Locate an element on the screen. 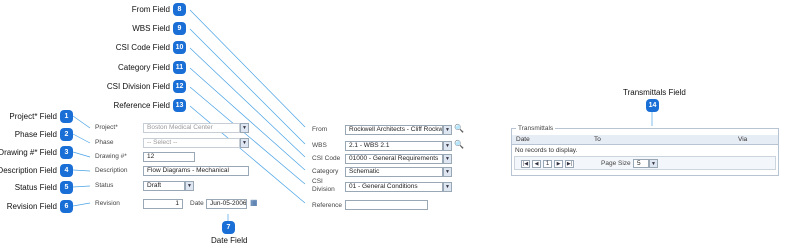  csi-code-dropdown-icon: ▼ is located at coordinates (447, 159).